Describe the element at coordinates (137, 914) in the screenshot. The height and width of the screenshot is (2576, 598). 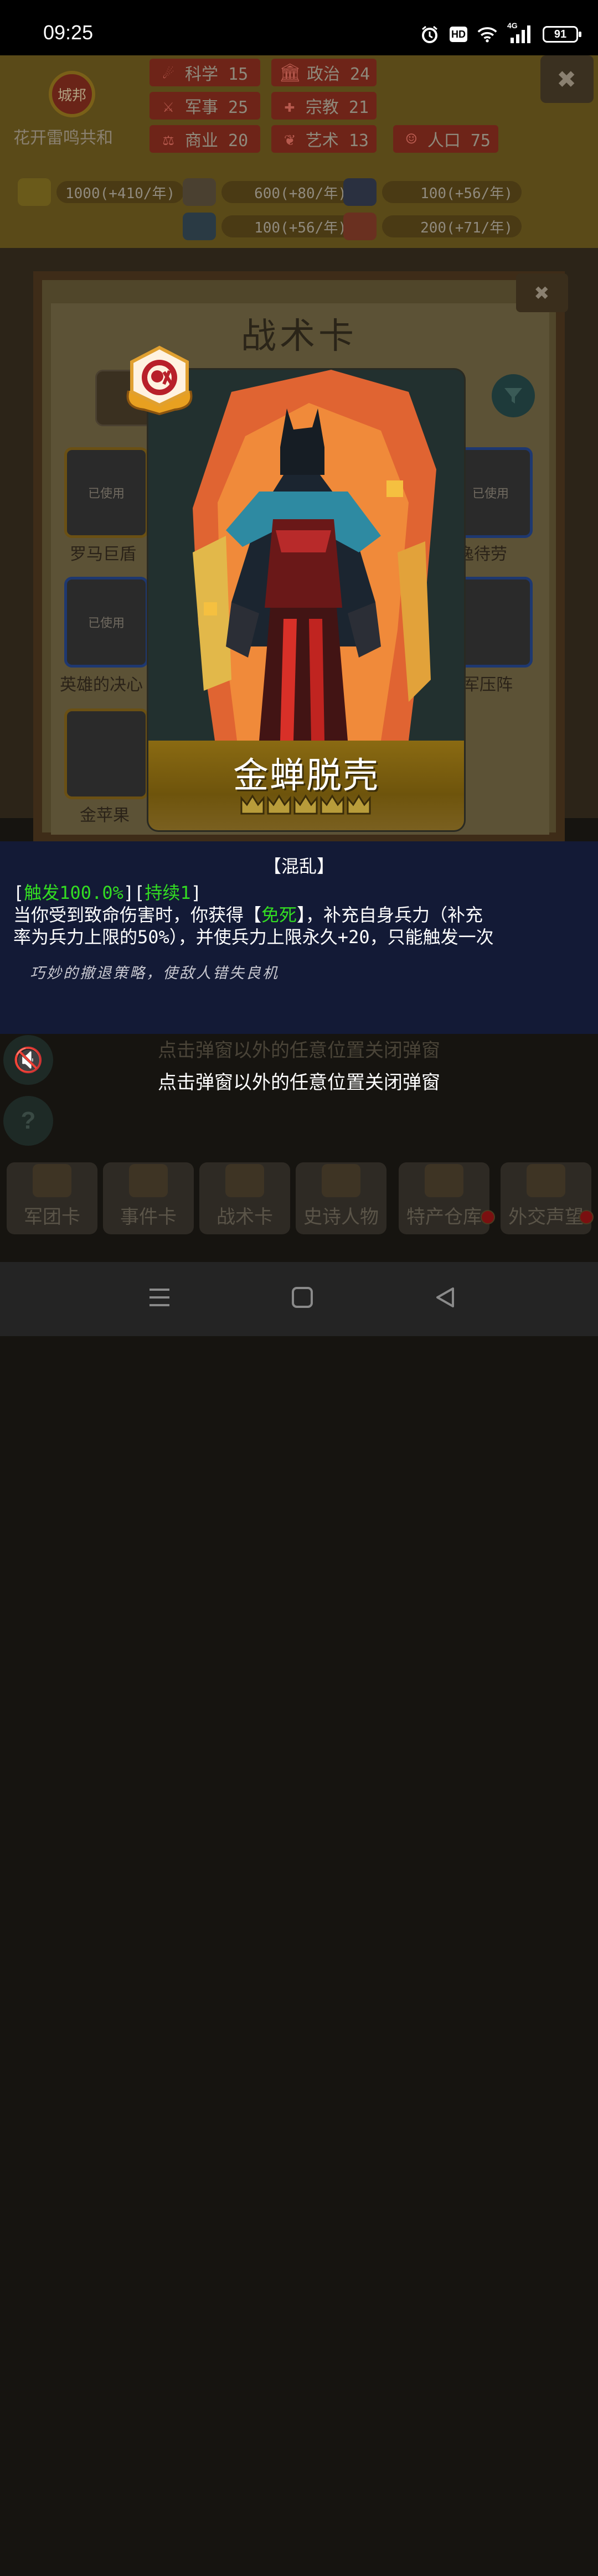
I see `effect-text: 当你受到致命伤害时，你获得【` at that location.